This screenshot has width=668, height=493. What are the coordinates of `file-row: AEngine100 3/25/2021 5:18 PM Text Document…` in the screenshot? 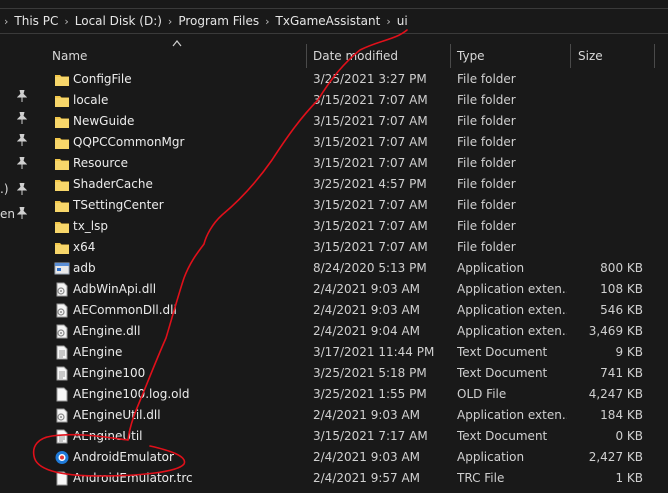 It's located at (356, 373).